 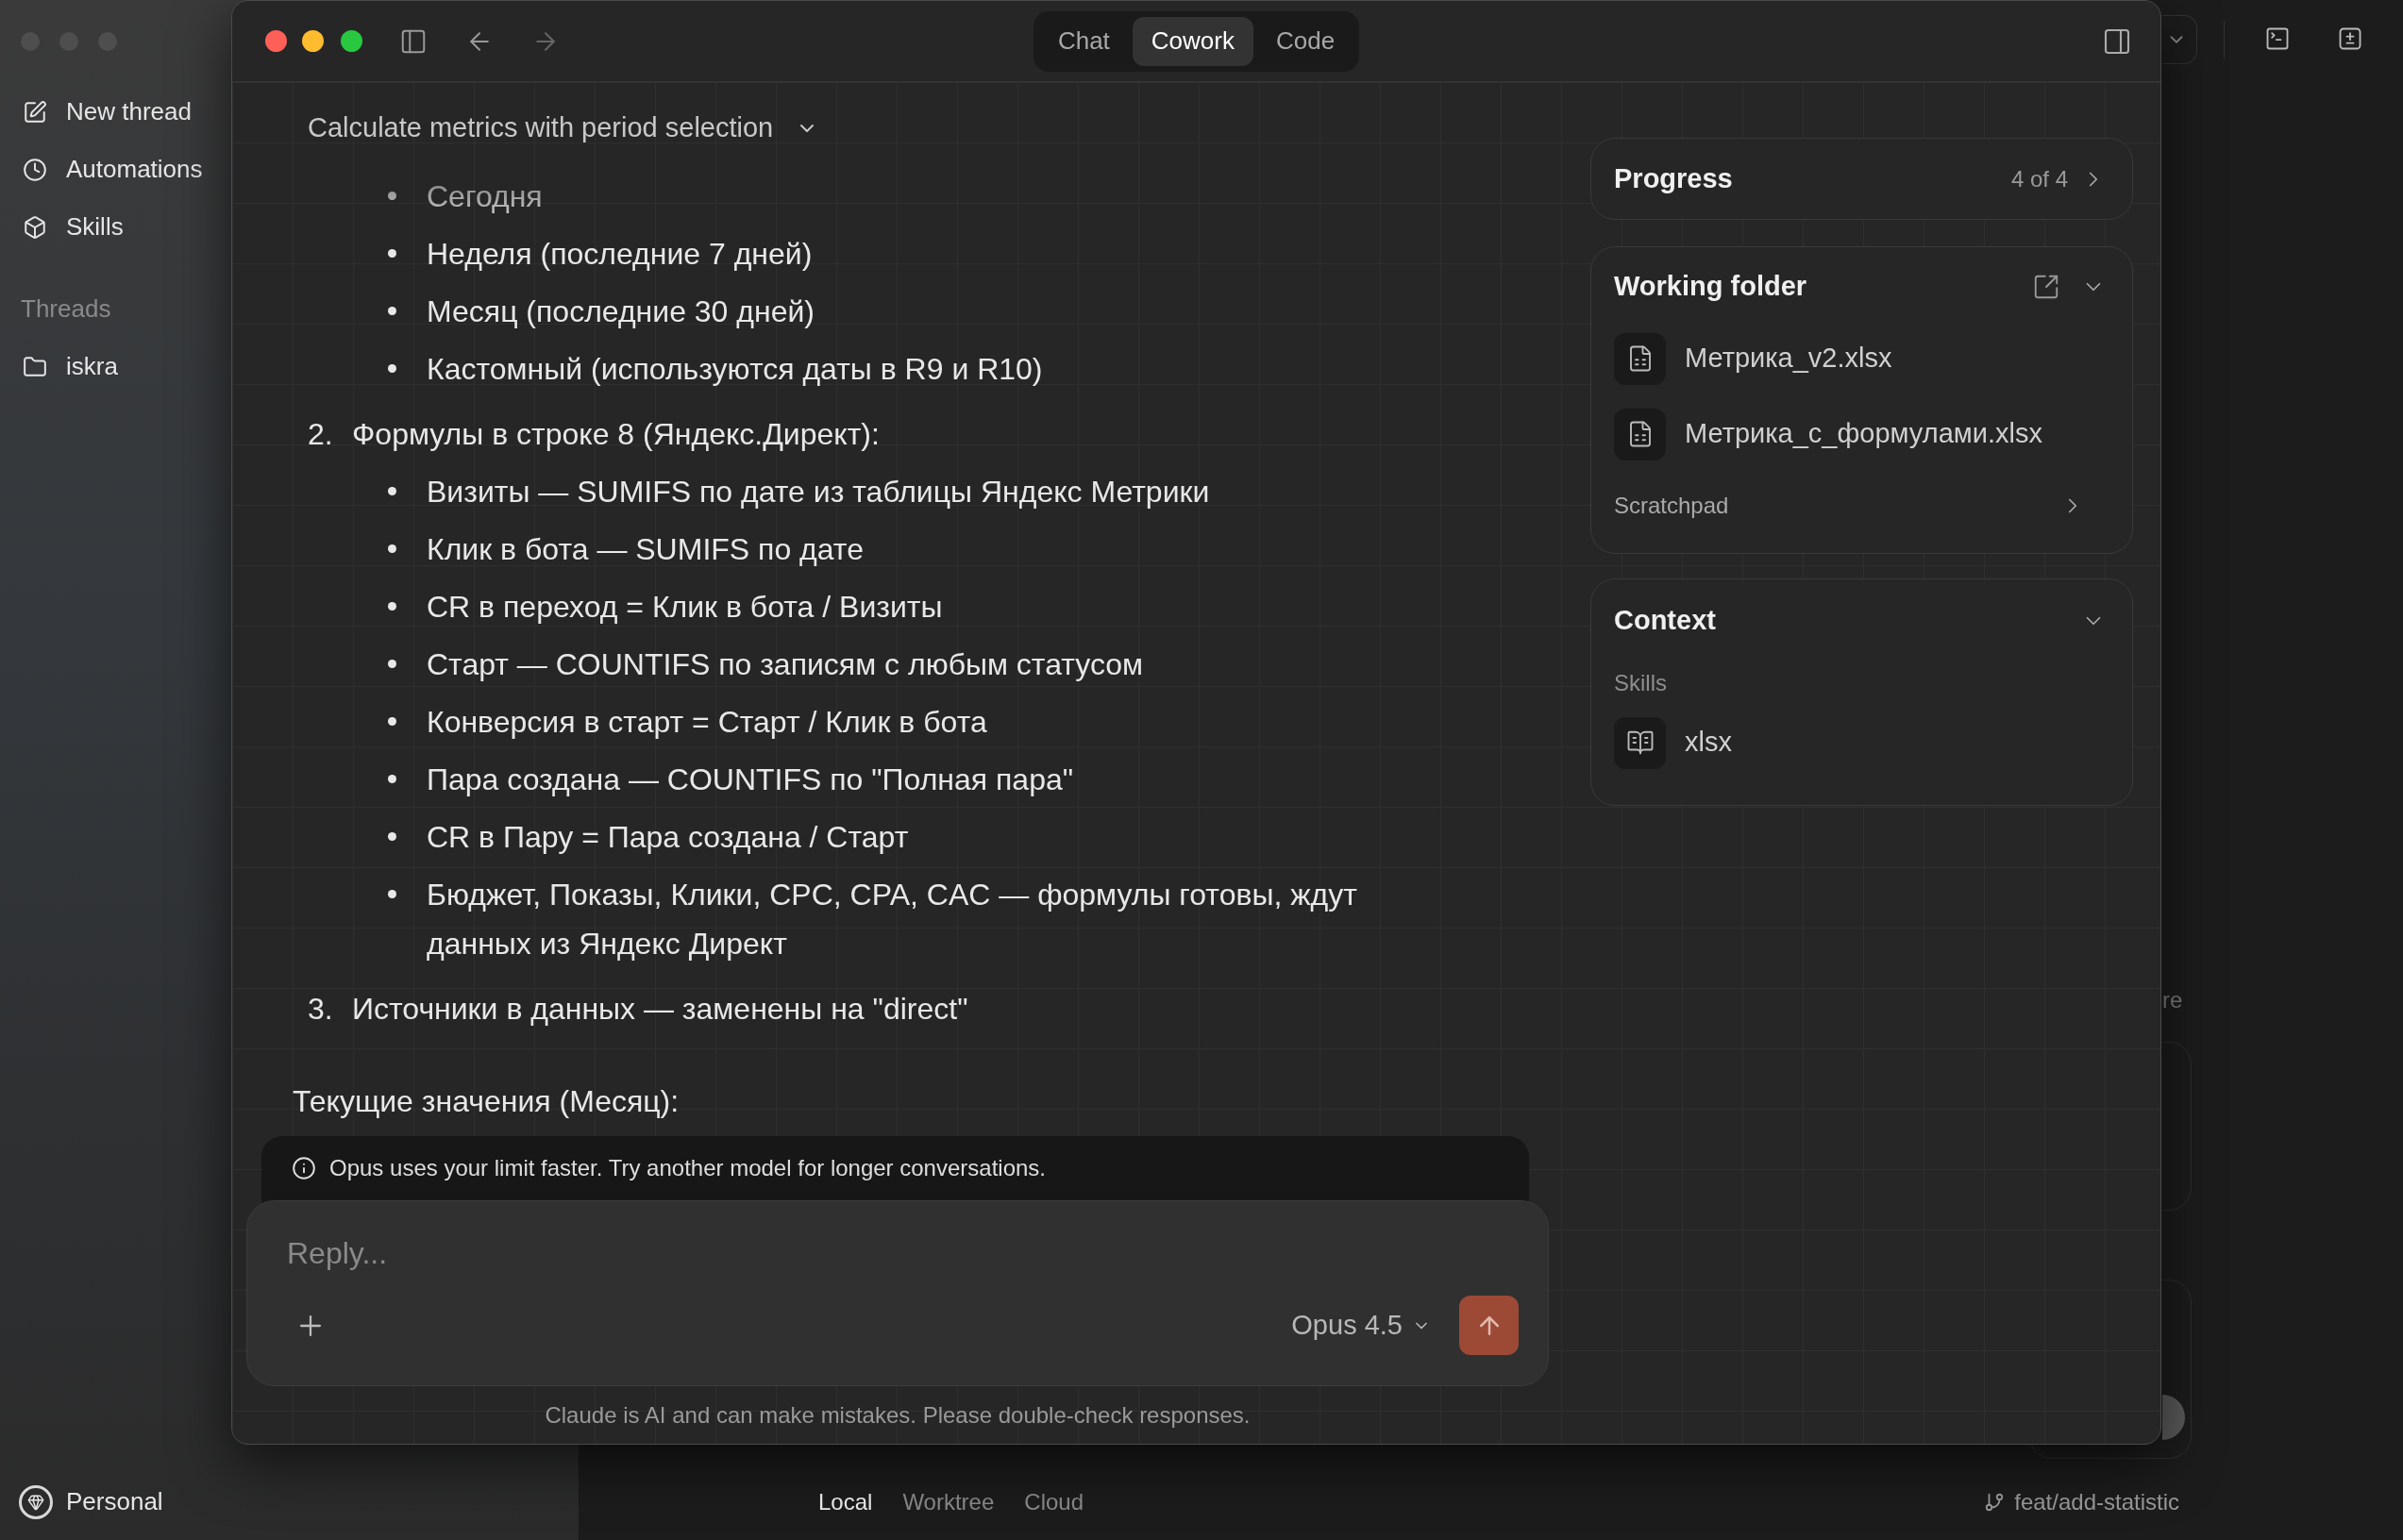 I want to click on minimize-button, so click(x=313, y=41).